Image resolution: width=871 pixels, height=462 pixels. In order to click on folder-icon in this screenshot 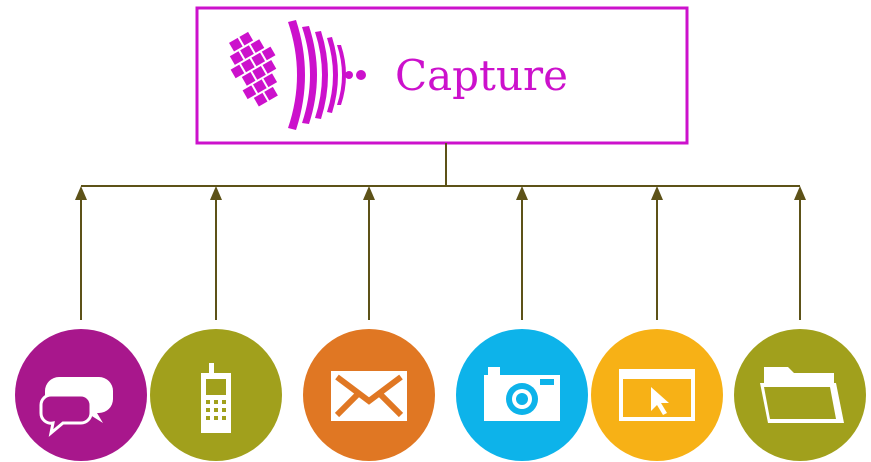, I will do `click(802, 395)`.